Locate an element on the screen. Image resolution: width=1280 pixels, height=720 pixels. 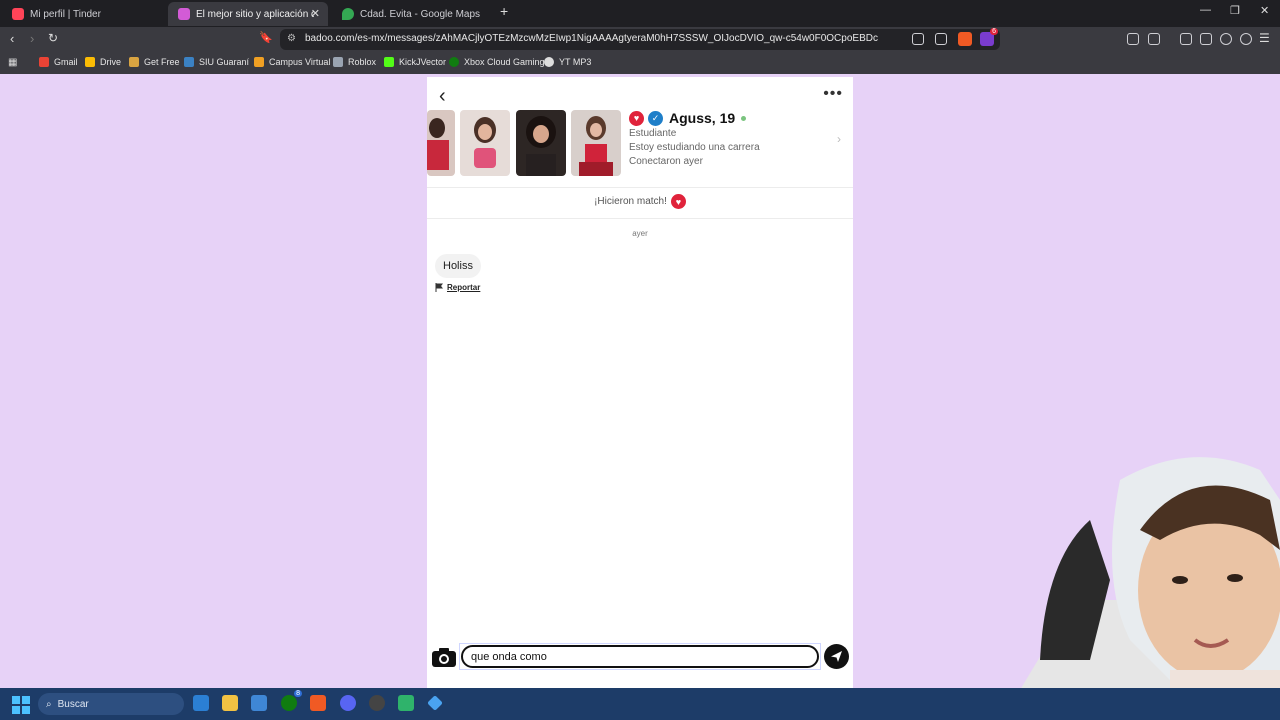
taskbar: ⌕ Buscar 8 is located at coordinates (640, 704).